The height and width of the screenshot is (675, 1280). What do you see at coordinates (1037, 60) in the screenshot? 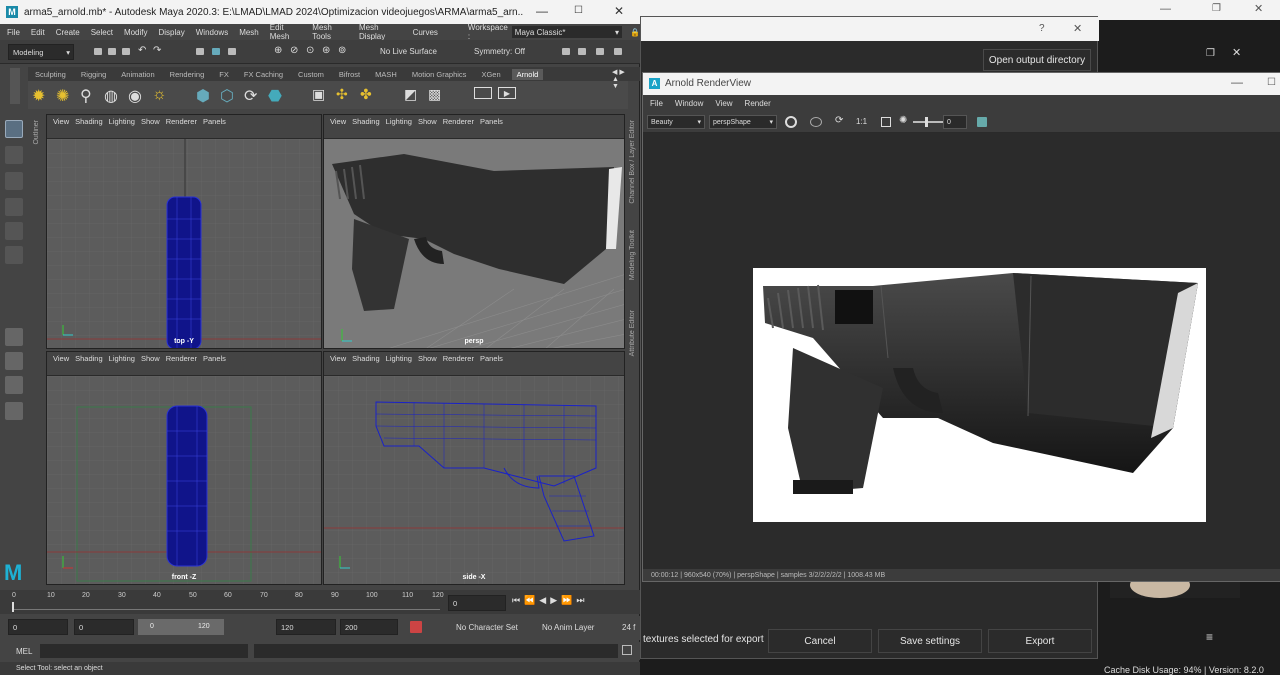
I see `open-output-directory-button: Open output directory` at bounding box center [1037, 60].